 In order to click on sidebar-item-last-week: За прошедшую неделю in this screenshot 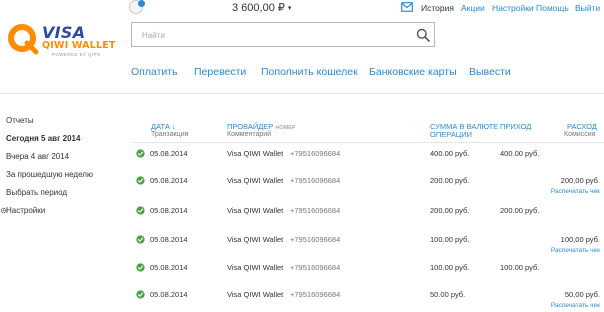, I will do `click(49, 174)`.